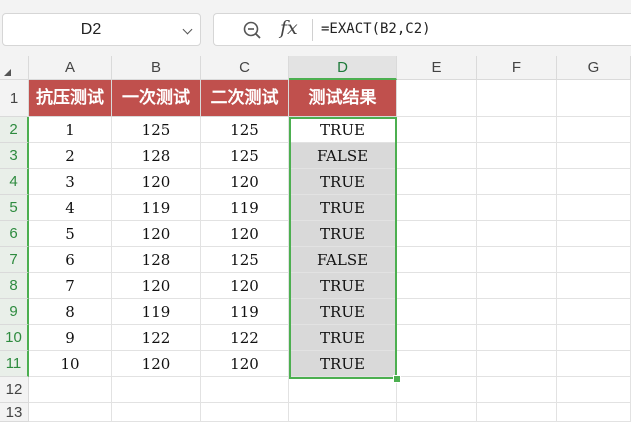  Describe the element at coordinates (70, 390) in the screenshot. I see `cell-A12` at that location.